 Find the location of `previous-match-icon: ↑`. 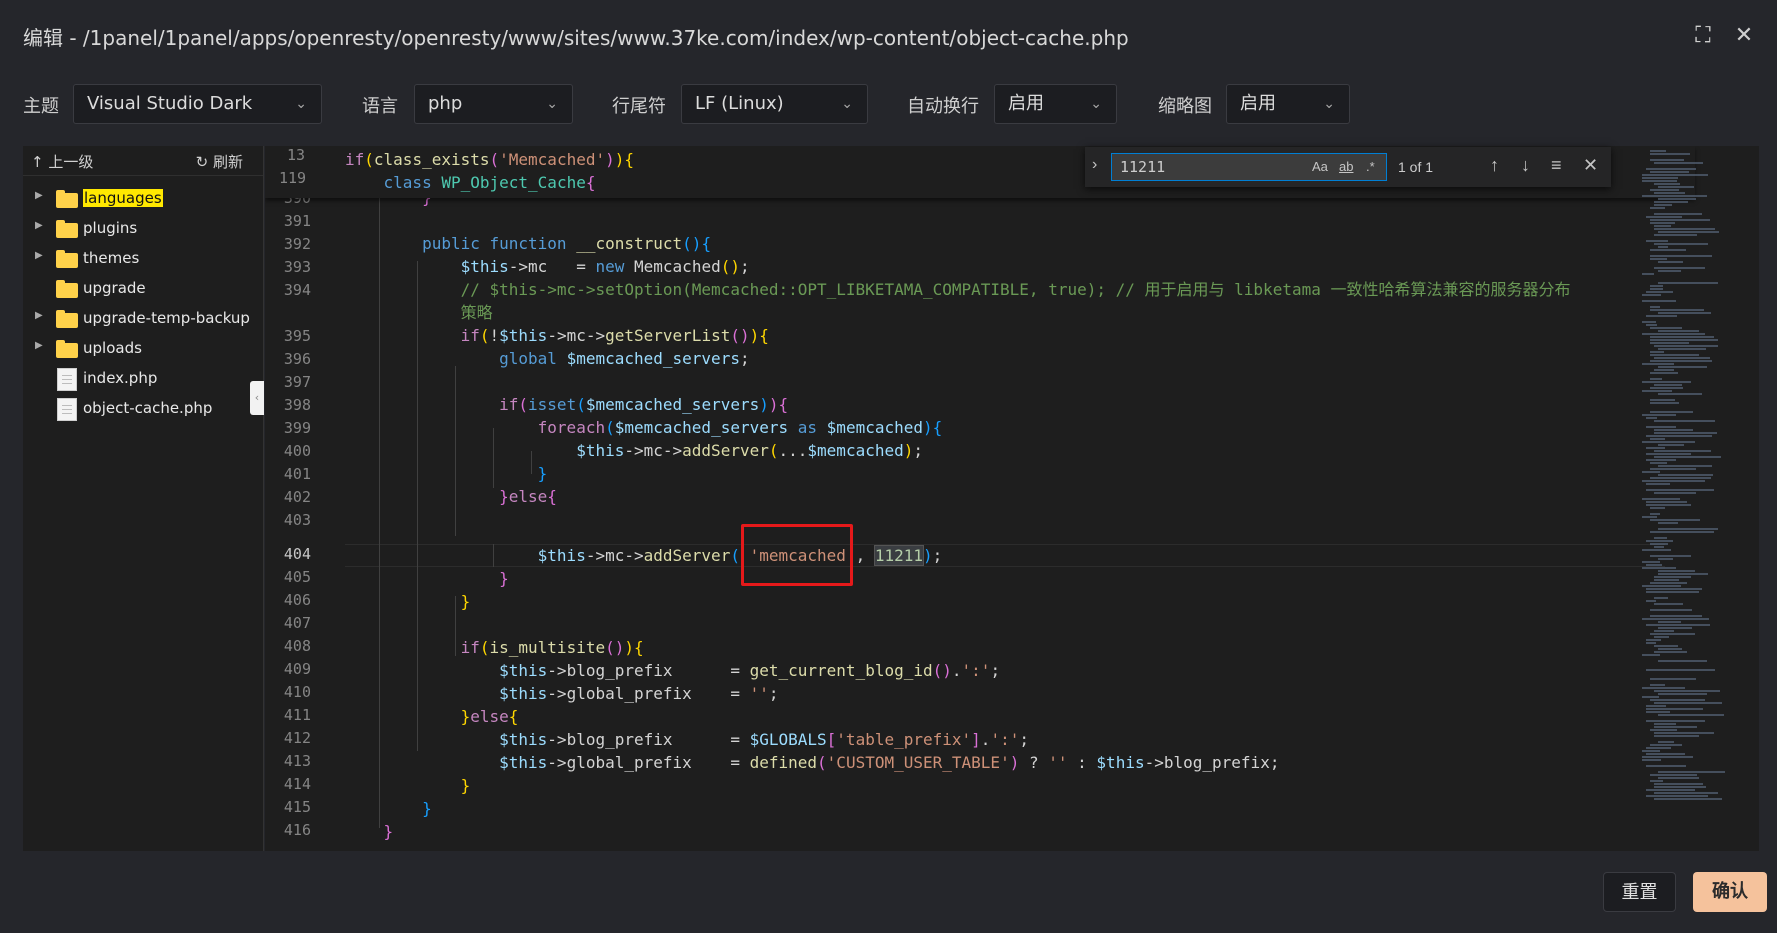

previous-match-icon: ↑ is located at coordinates (1494, 165).